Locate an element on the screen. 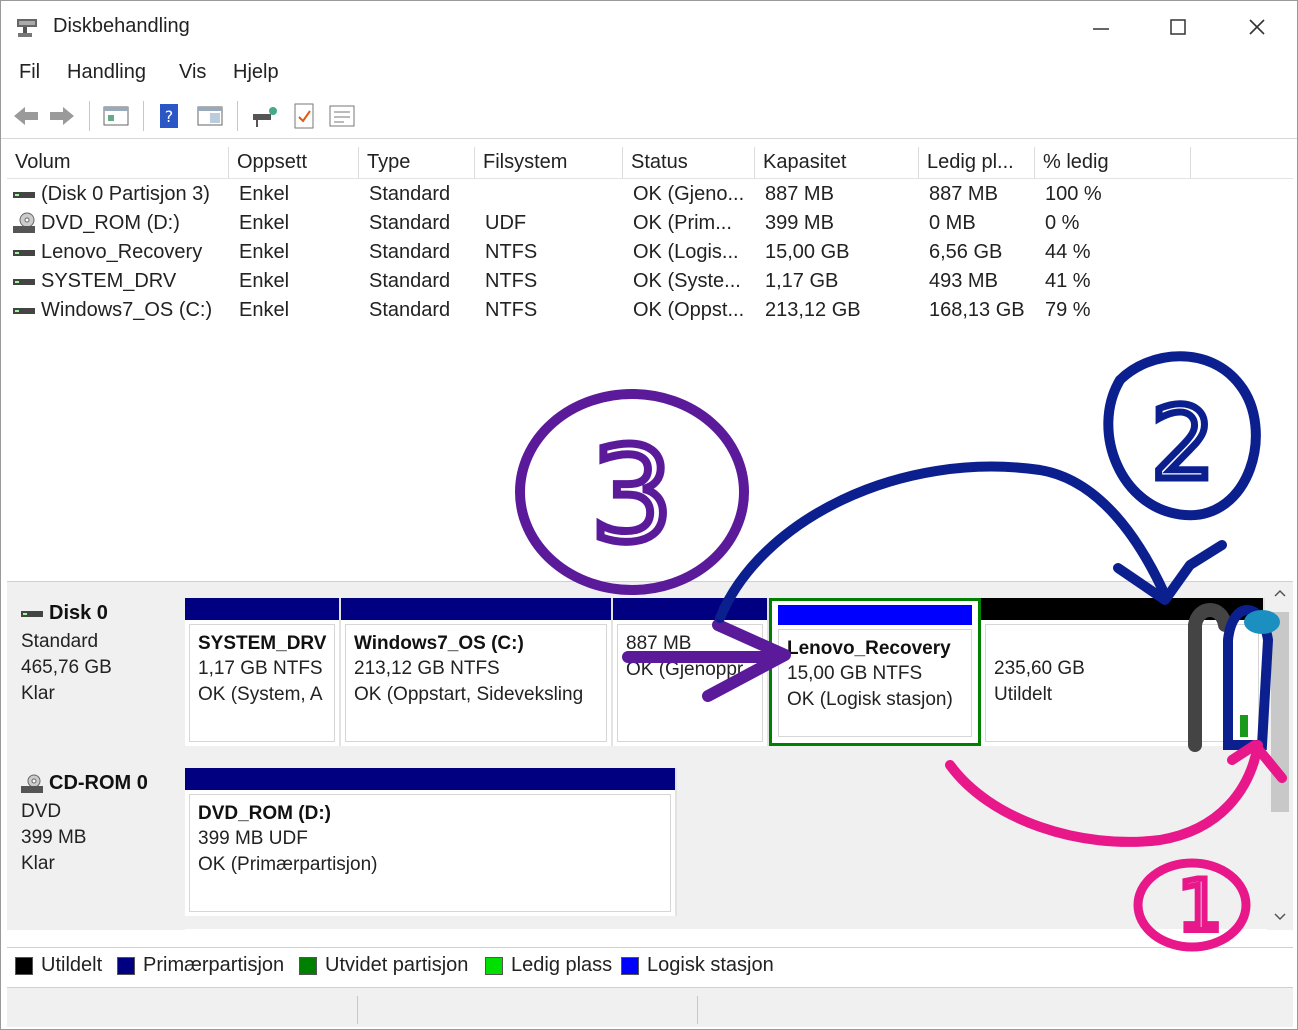 The height and width of the screenshot is (1030, 1298). maximize-icon is located at coordinates (1178, 27).